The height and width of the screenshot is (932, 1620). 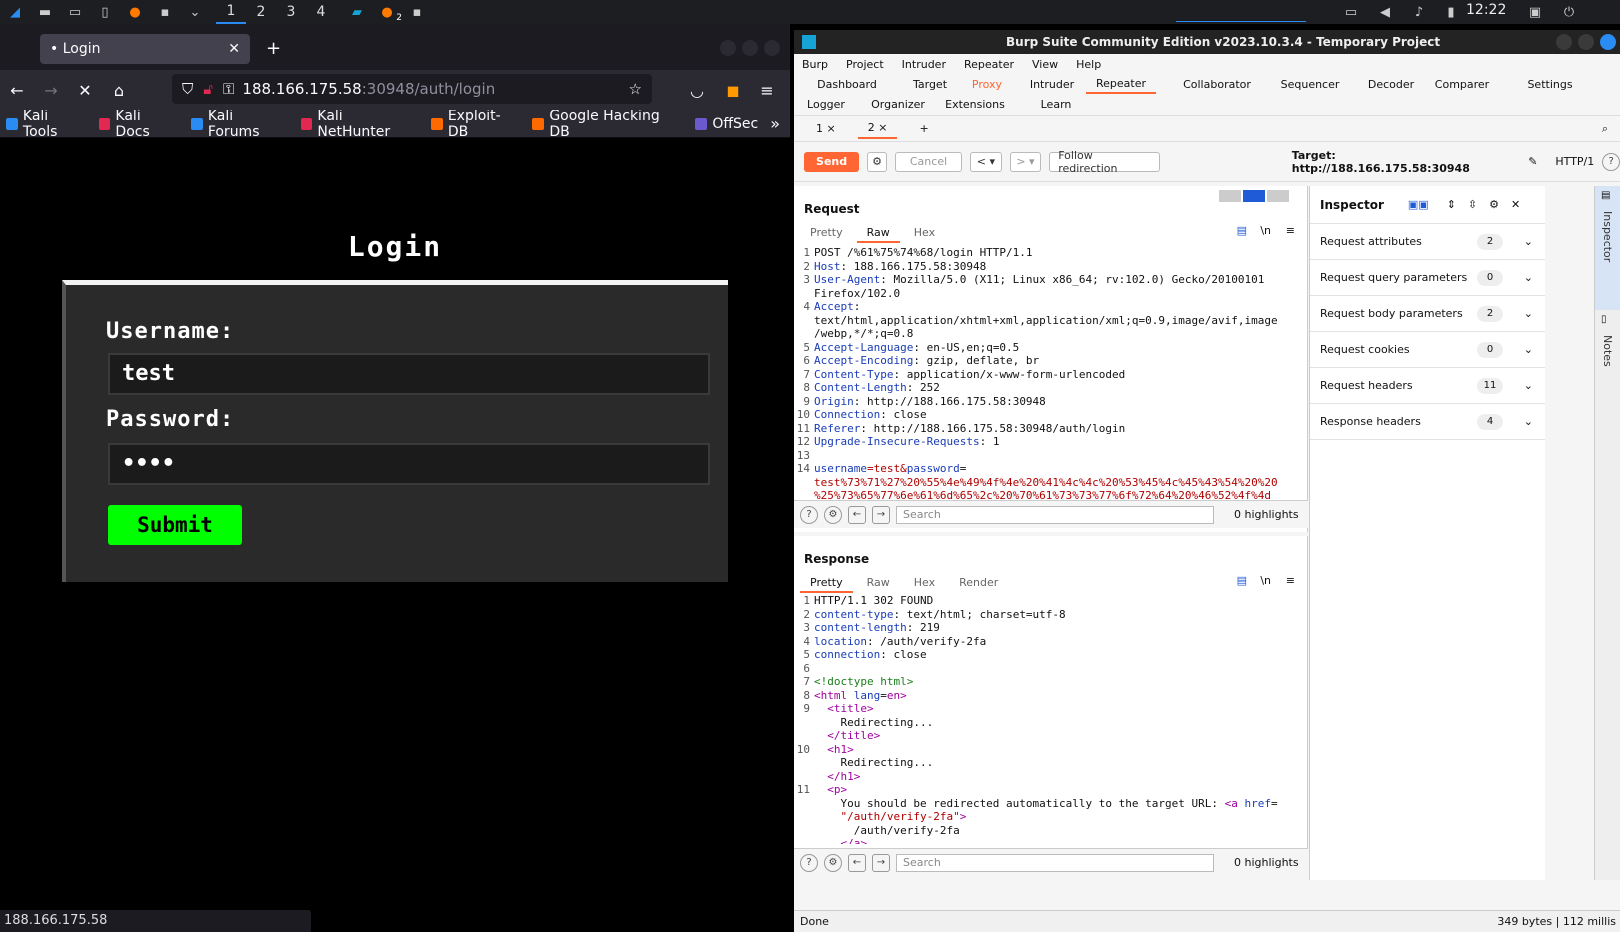 What do you see at coordinates (273, 48) in the screenshot?
I see `new-tab-icon: +` at bounding box center [273, 48].